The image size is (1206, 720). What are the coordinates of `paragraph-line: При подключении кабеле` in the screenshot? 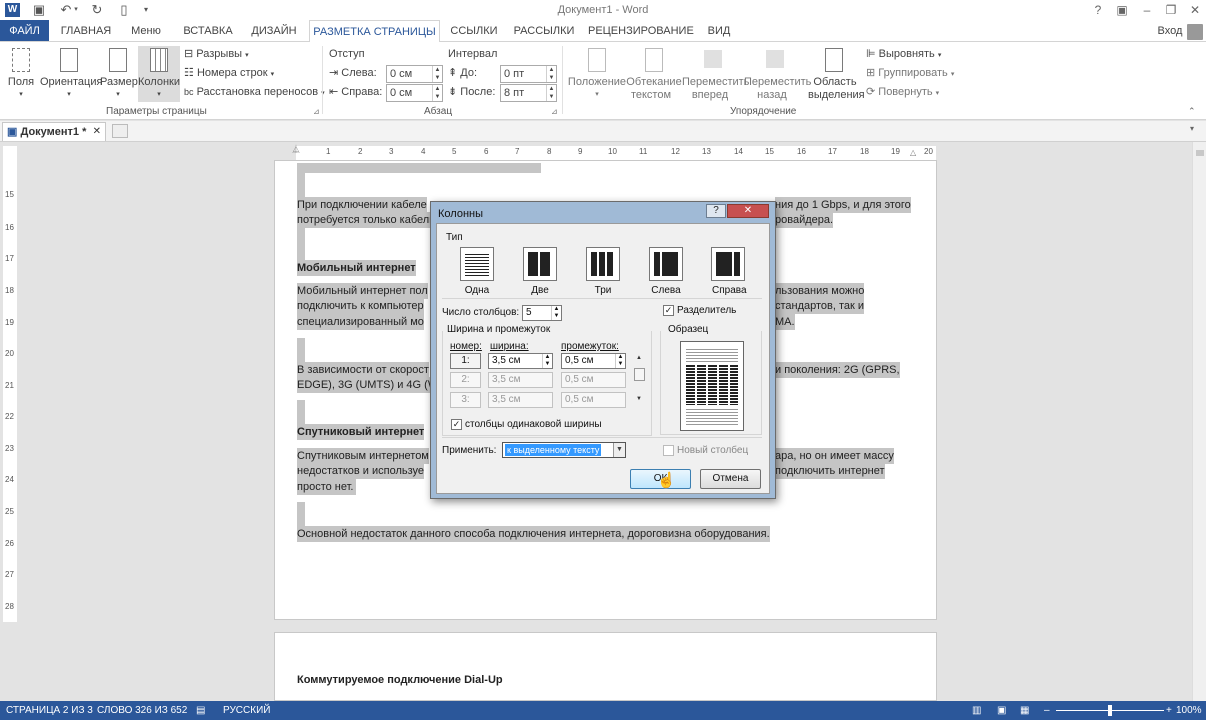 It's located at (362, 205).